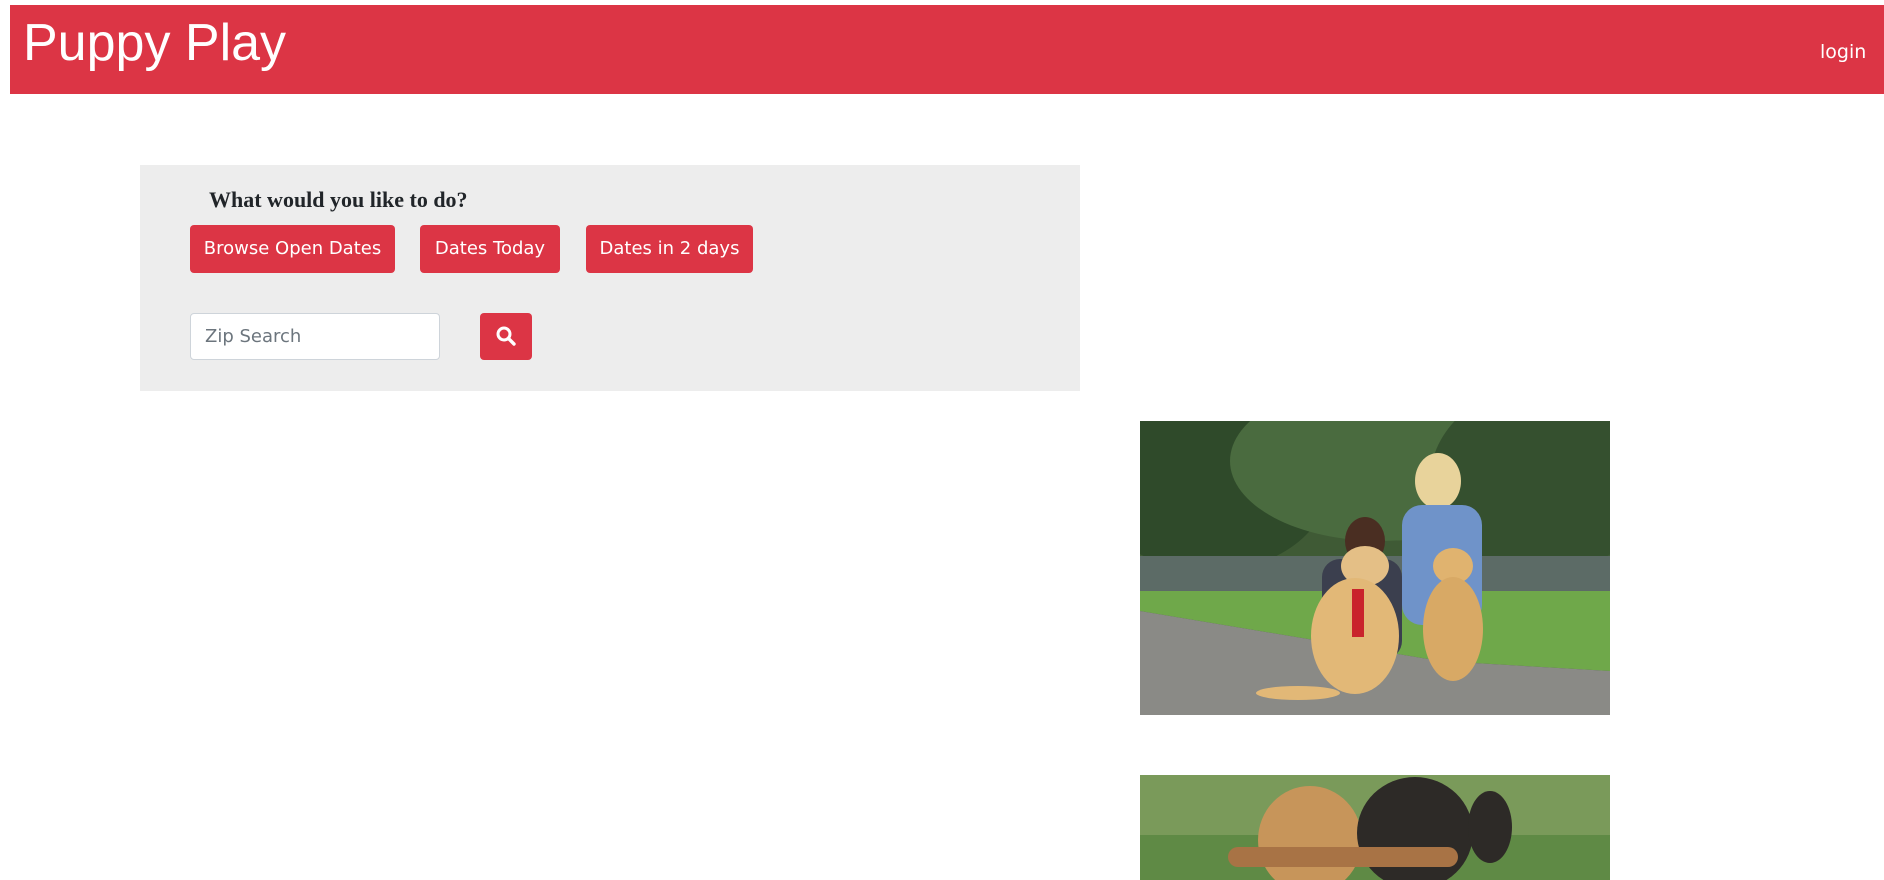 The image size is (1884, 880). Describe the element at coordinates (947, 49) in the screenshot. I see `top-navbar: Puppy Play login` at that location.